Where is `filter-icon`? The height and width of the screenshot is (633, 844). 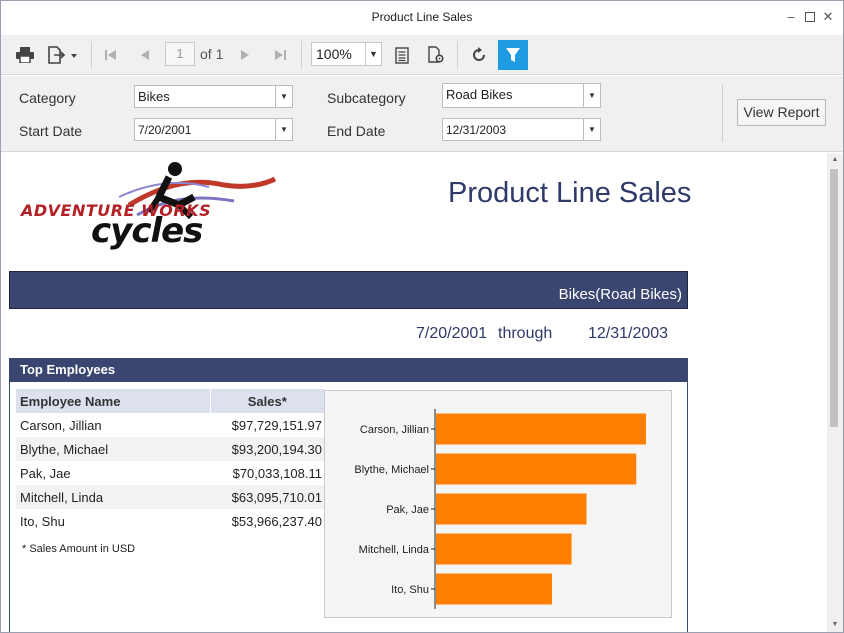 filter-icon is located at coordinates (513, 55).